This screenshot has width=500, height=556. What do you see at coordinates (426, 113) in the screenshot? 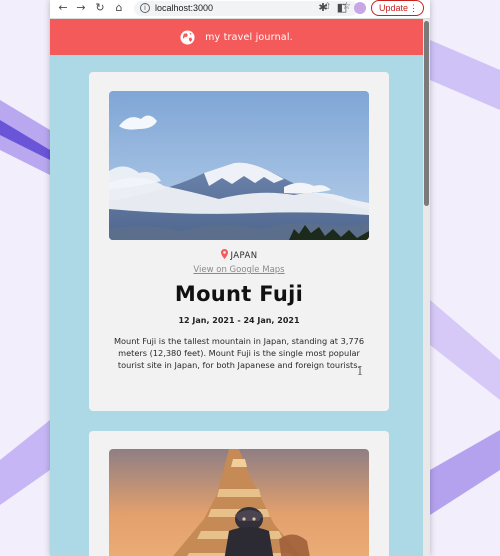
I see `scrollbar-thumb` at bounding box center [426, 113].